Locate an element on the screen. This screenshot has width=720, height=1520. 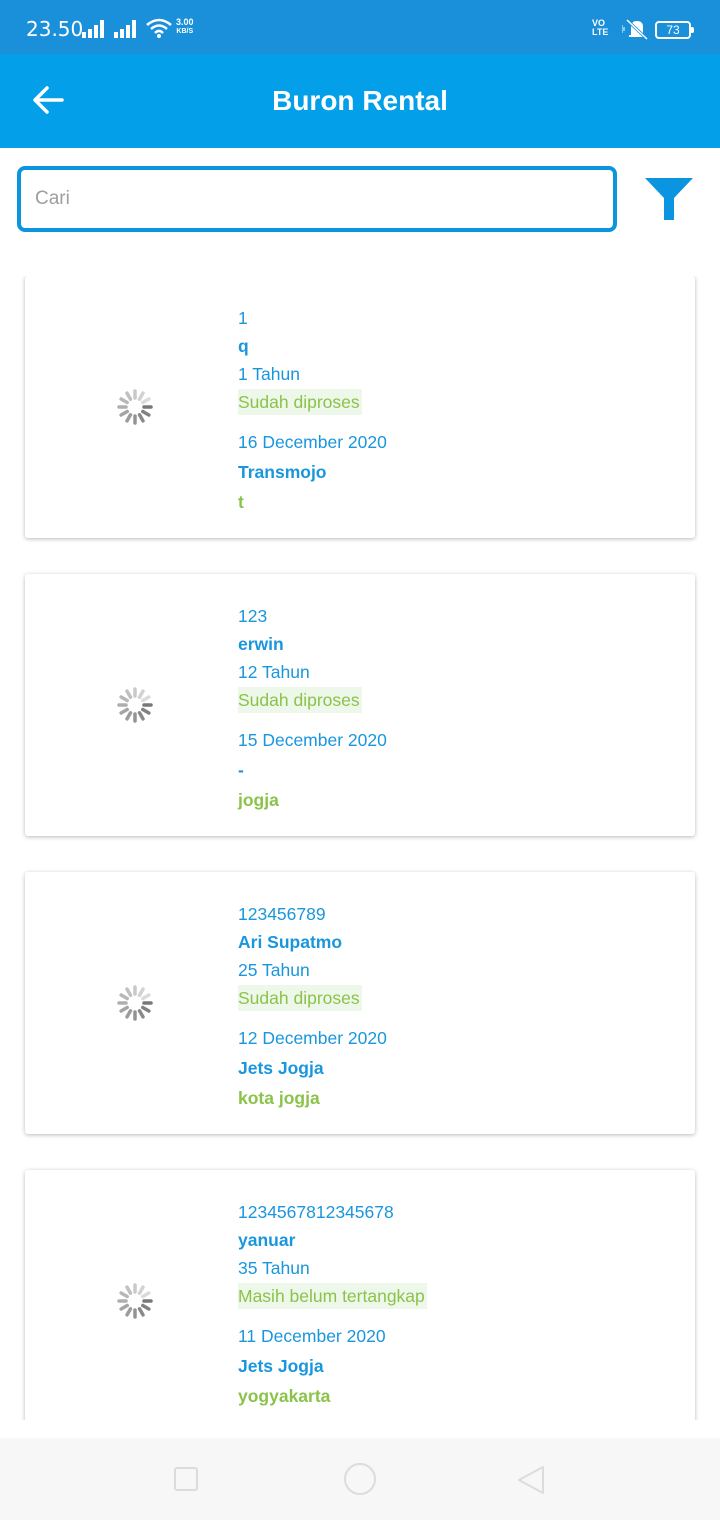
network-speed-value: 3.00 is located at coordinates (185, 22).